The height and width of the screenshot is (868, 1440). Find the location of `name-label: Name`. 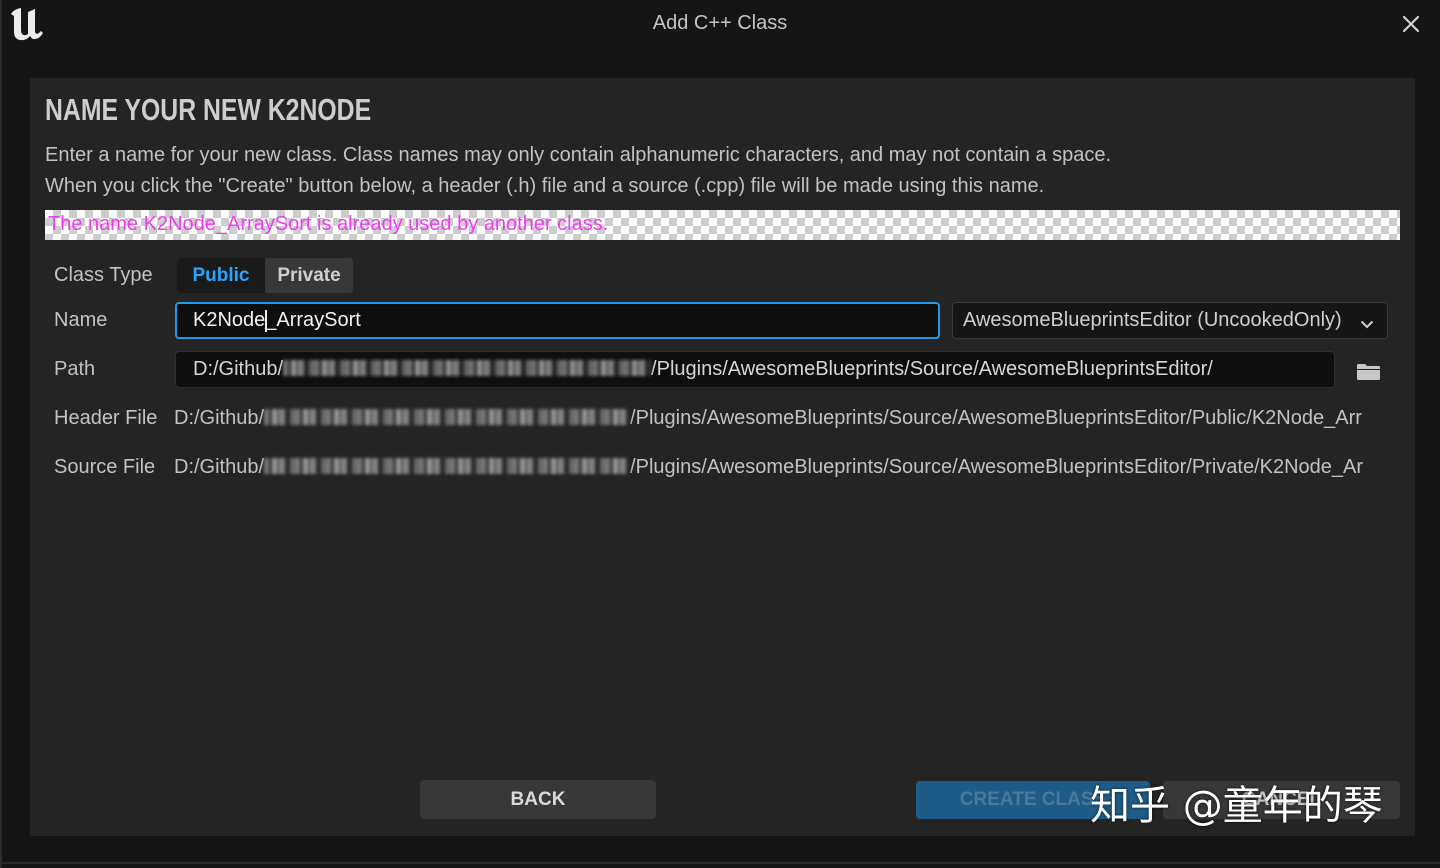

name-label: Name is located at coordinates (81, 320).